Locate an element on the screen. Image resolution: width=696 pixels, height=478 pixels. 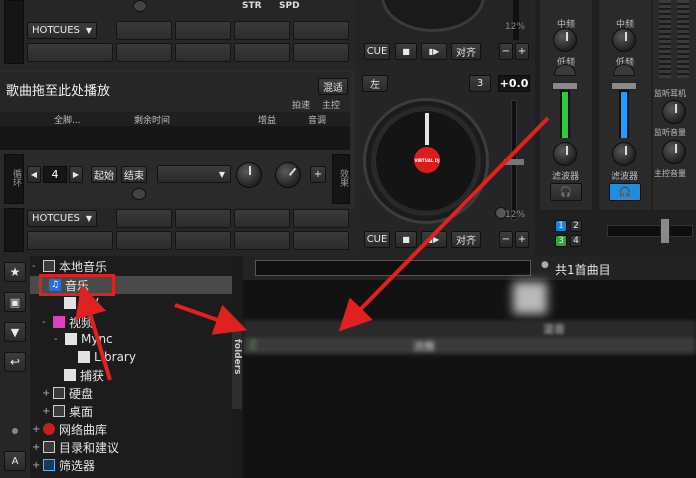
filter-add-icon: ▼ is located at coordinates (15, 332).